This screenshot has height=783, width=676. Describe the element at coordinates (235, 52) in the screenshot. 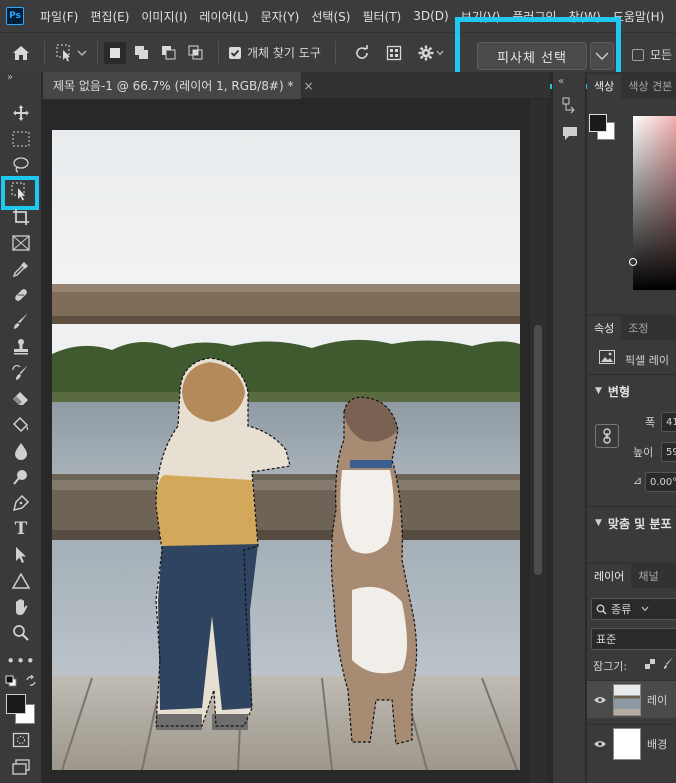

I see `object-finder-checkbox` at that location.